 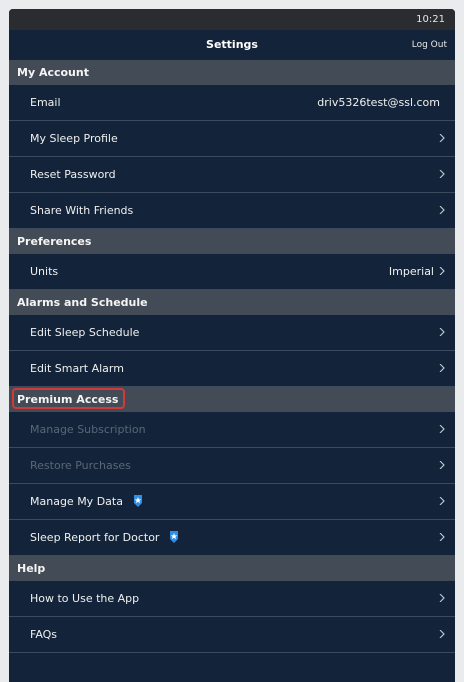 I want to click on manage-subscription-row: Manage Subscription, so click(x=232, y=430).